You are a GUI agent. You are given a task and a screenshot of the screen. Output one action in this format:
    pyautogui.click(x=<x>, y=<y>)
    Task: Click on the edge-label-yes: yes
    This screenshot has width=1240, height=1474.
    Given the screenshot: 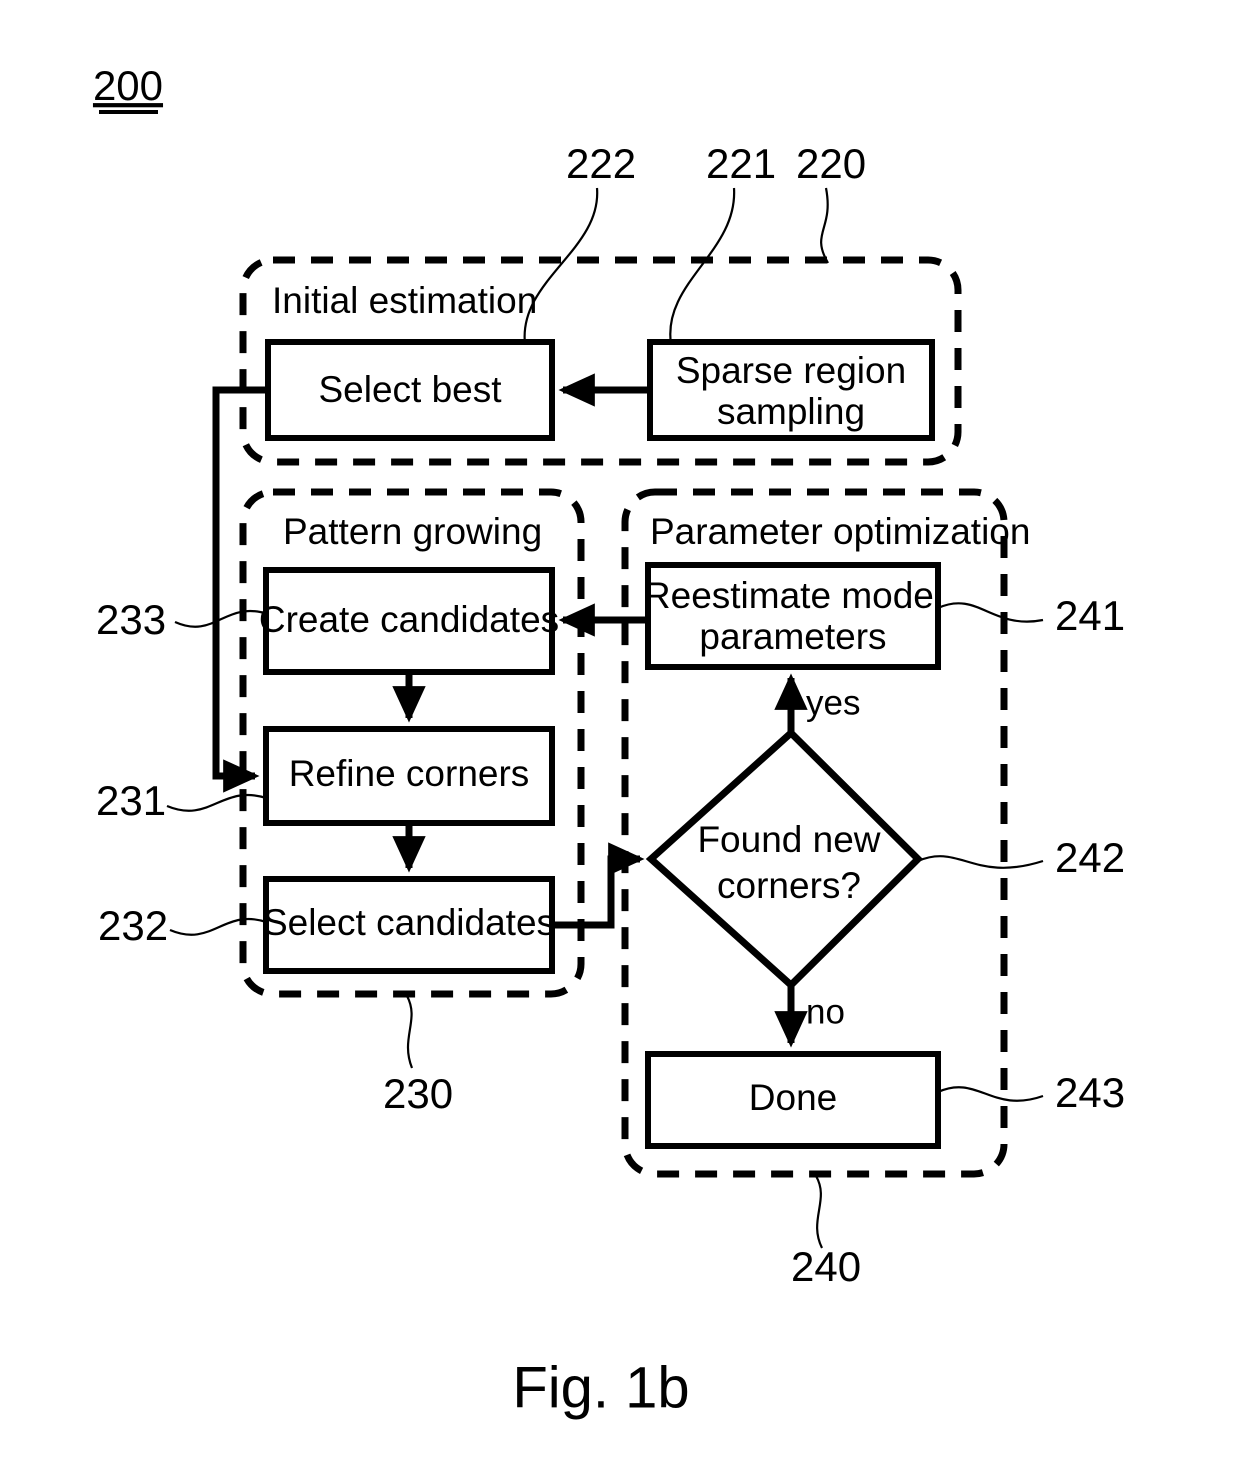 What is the action you would take?
    pyautogui.click(x=833, y=702)
    